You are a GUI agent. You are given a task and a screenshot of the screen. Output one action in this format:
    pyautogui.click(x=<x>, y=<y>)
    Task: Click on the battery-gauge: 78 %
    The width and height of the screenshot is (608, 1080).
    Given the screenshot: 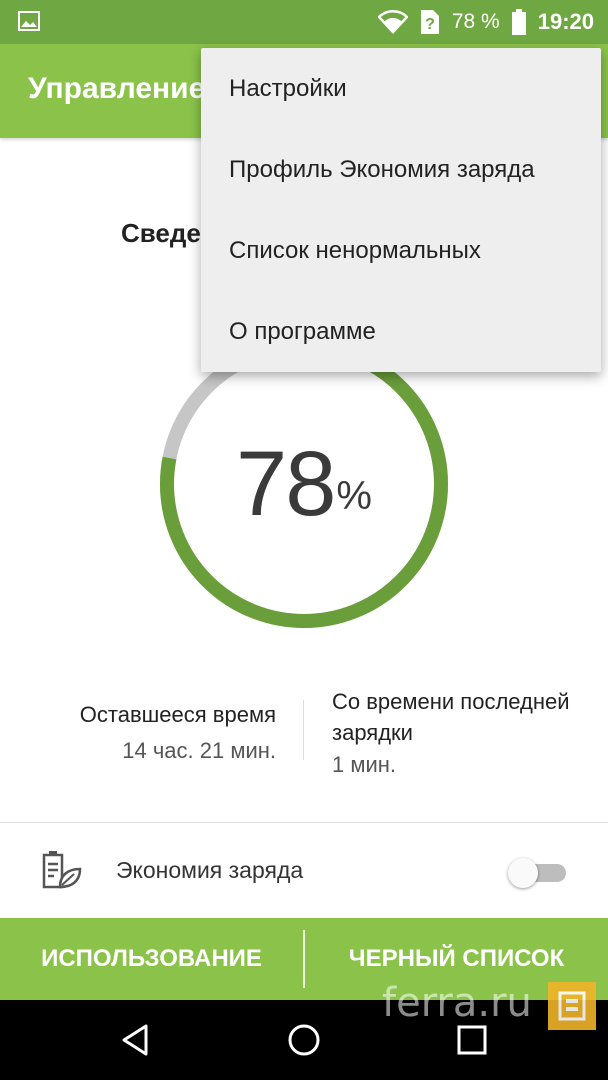 What is the action you would take?
    pyautogui.click(x=304, y=485)
    